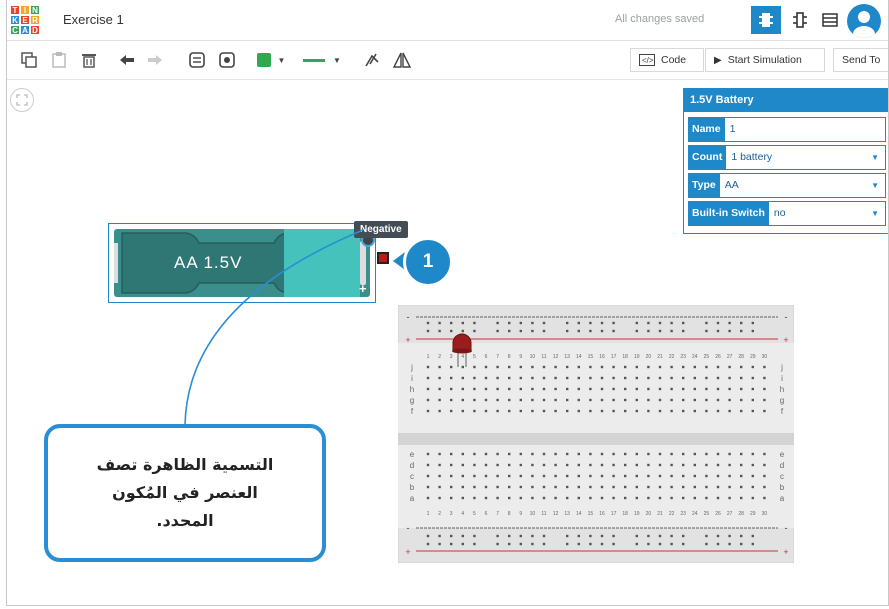  What do you see at coordinates (704, 185) in the screenshot?
I see `type-label: Type` at bounding box center [704, 185].